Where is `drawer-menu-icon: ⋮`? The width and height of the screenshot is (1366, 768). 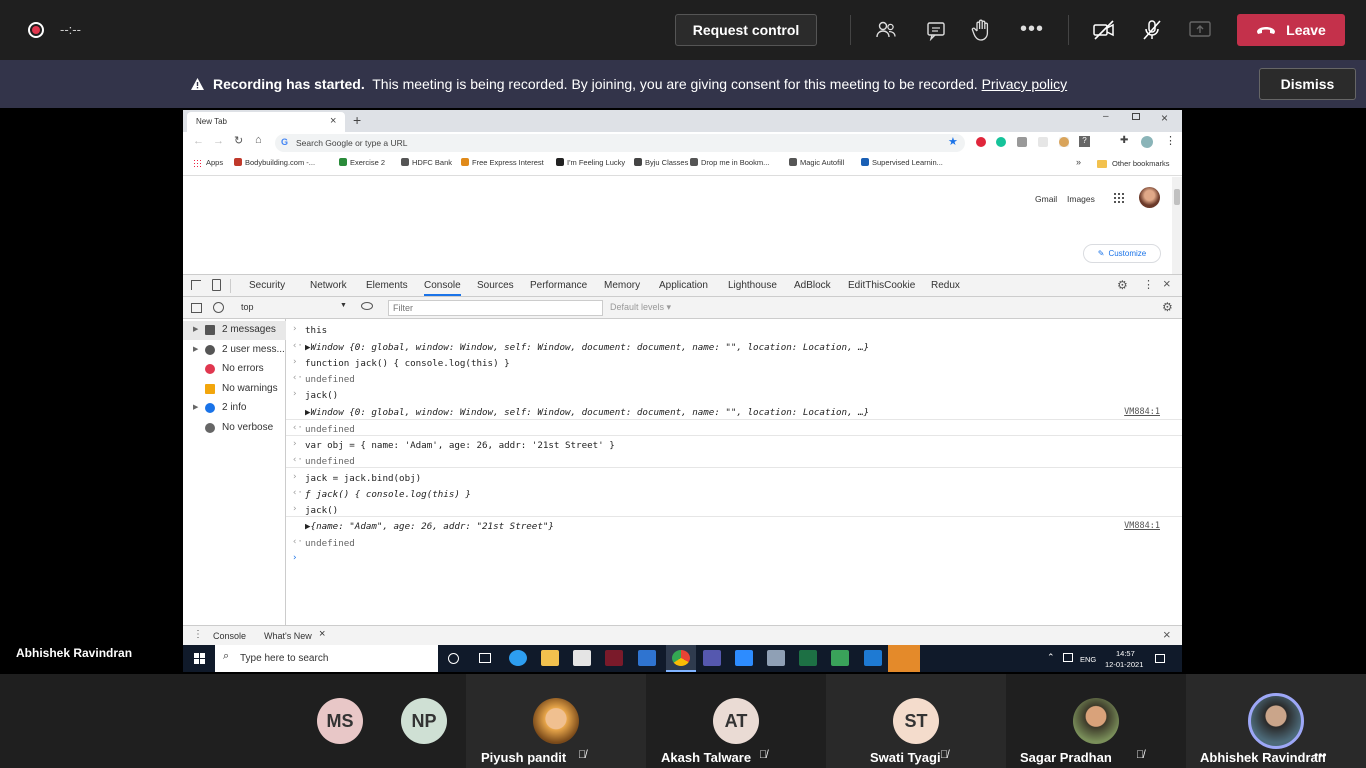 drawer-menu-icon: ⋮ is located at coordinates (198, 634).